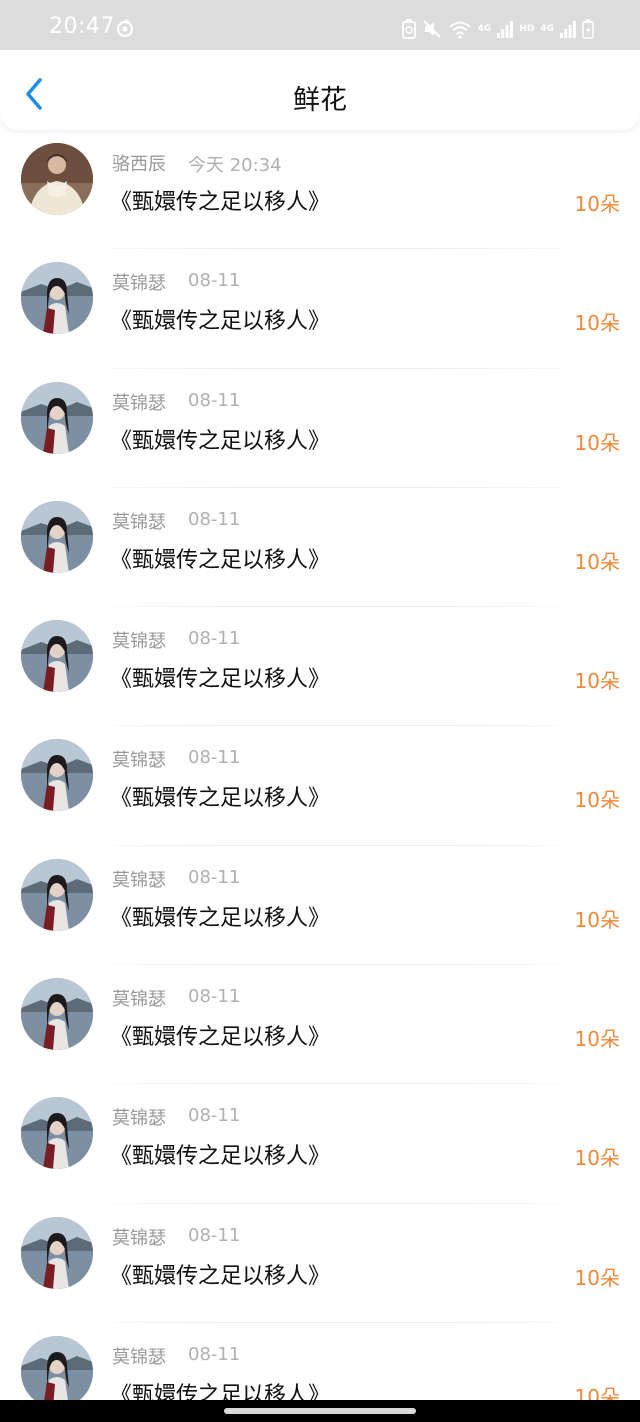 This screenshot has height=1422, width=640. Describe the element at coordinates (235, 165) in the screenshot. I see `send-time: 今天 20:34` at that location.